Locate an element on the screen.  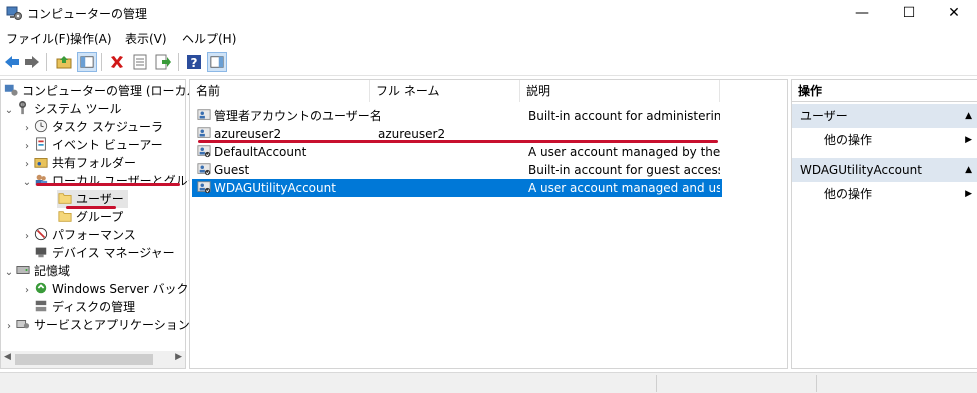
tree-item-services-apps: › サービスとアプリケーション is located at coordinates (96, 325).